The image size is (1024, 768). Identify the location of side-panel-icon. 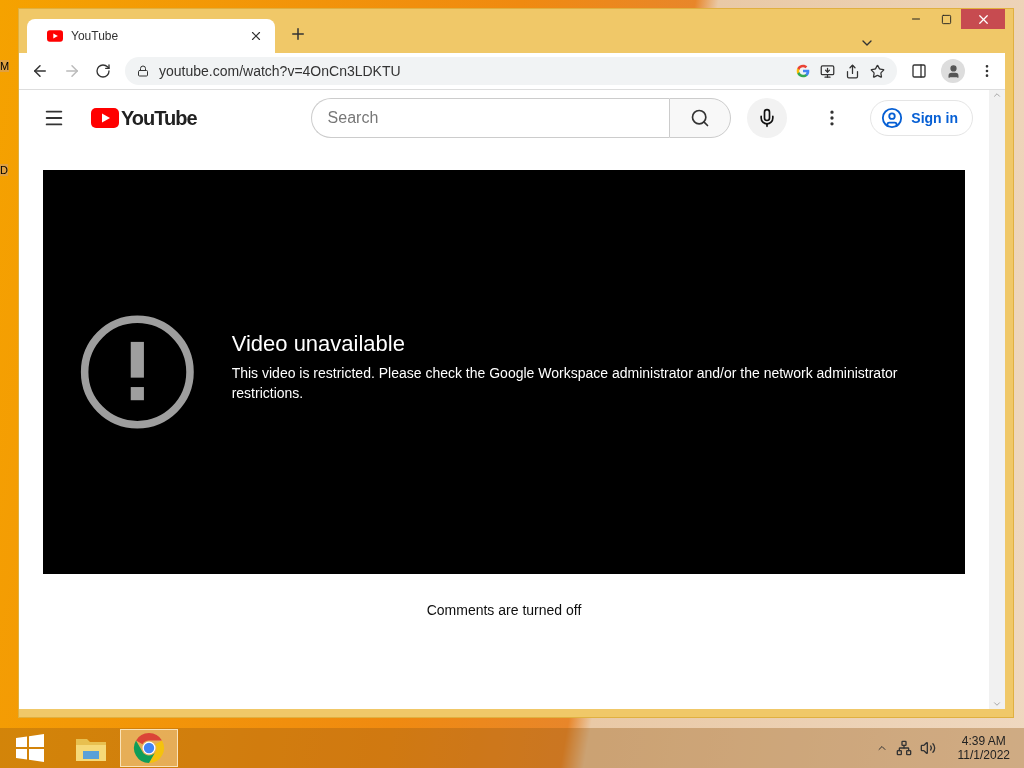
(919, 71).